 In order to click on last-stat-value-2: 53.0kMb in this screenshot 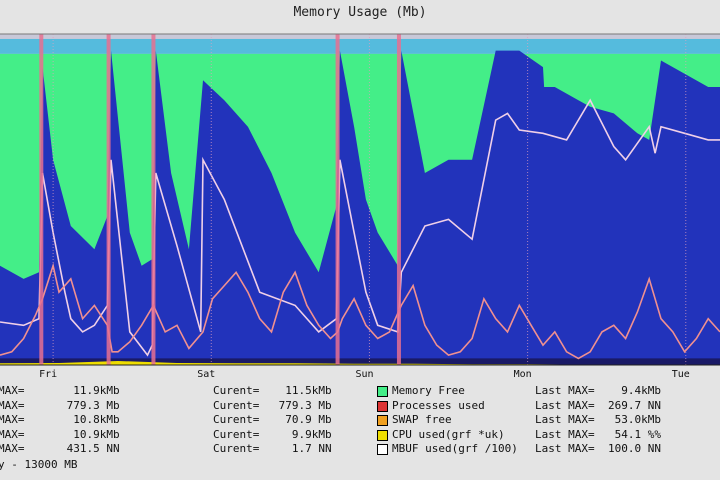, I will do `click(634, 419)`.